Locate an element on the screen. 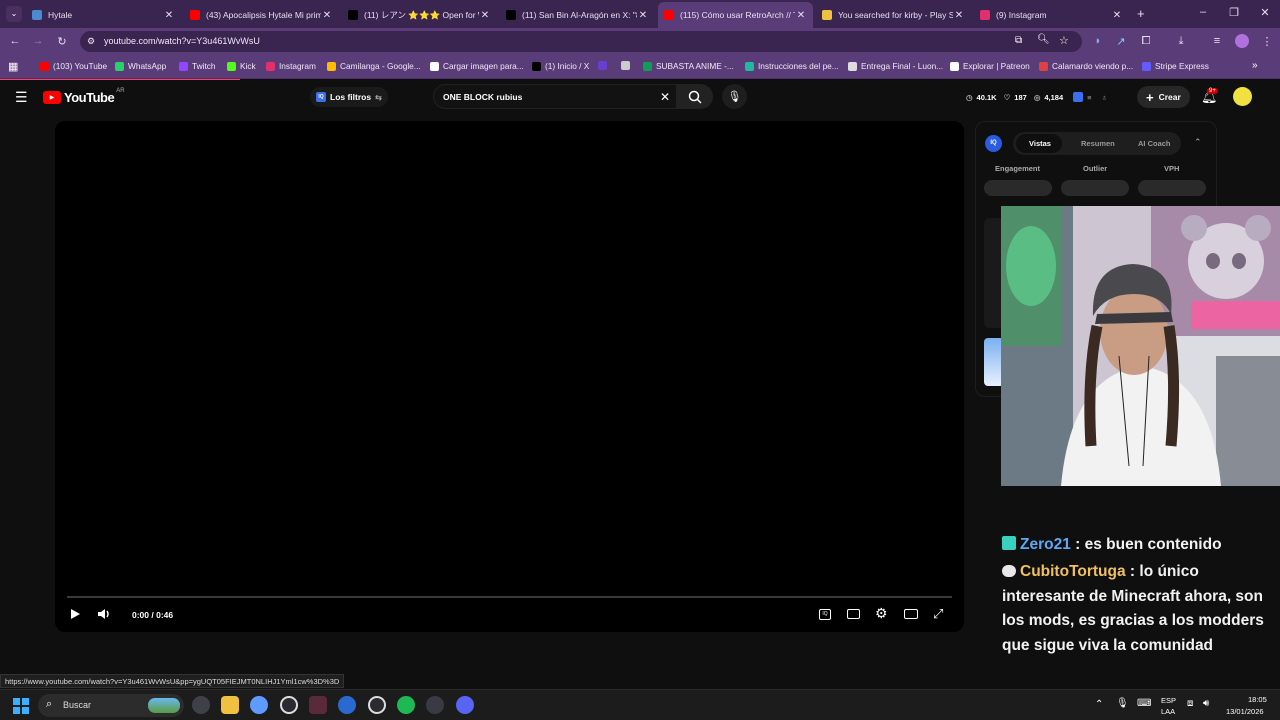  tab-resumen: Resumen is located at coordinates (1098, 143).